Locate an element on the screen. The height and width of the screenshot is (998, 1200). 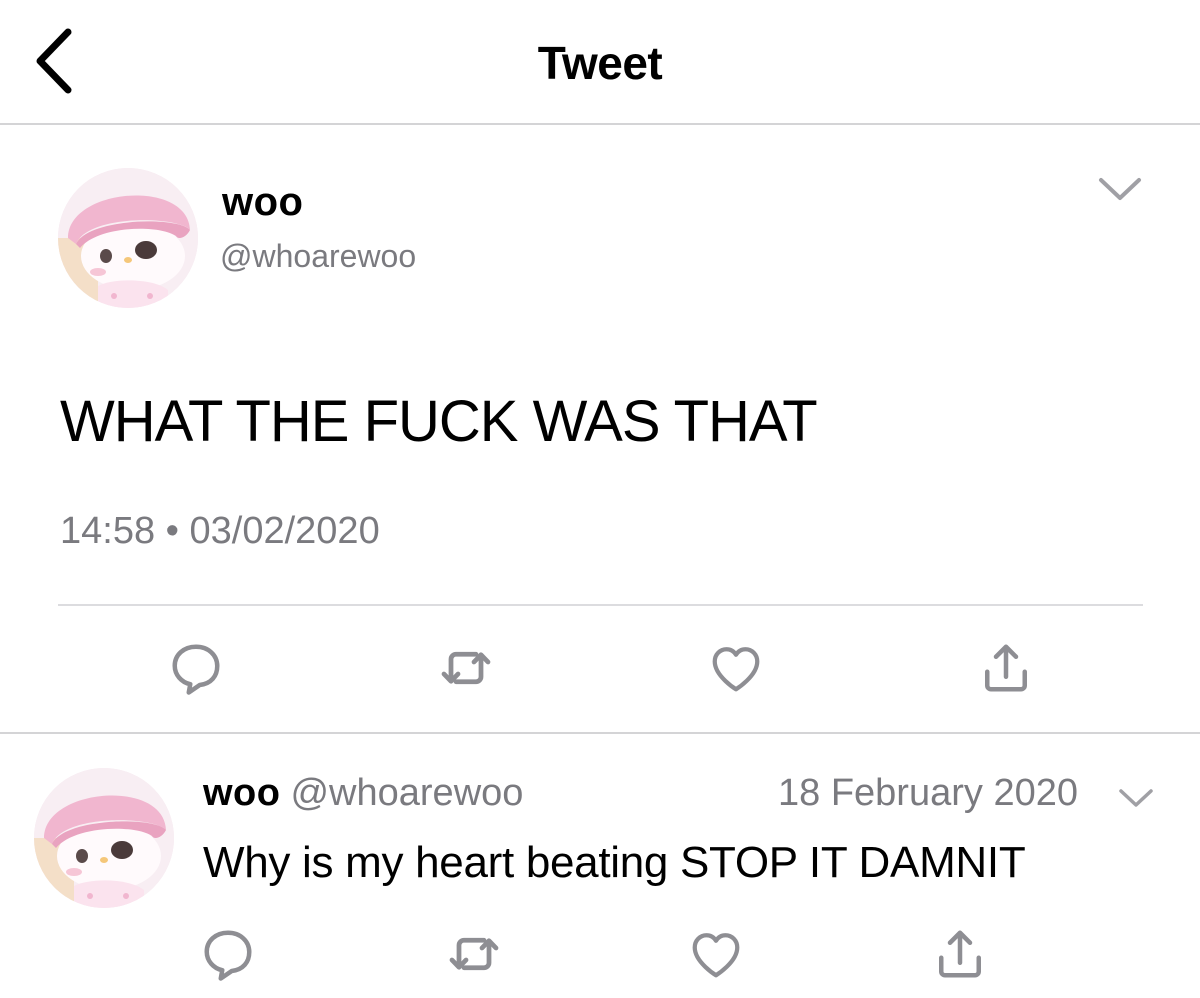
reply-button is located at coordinates (196, 668).